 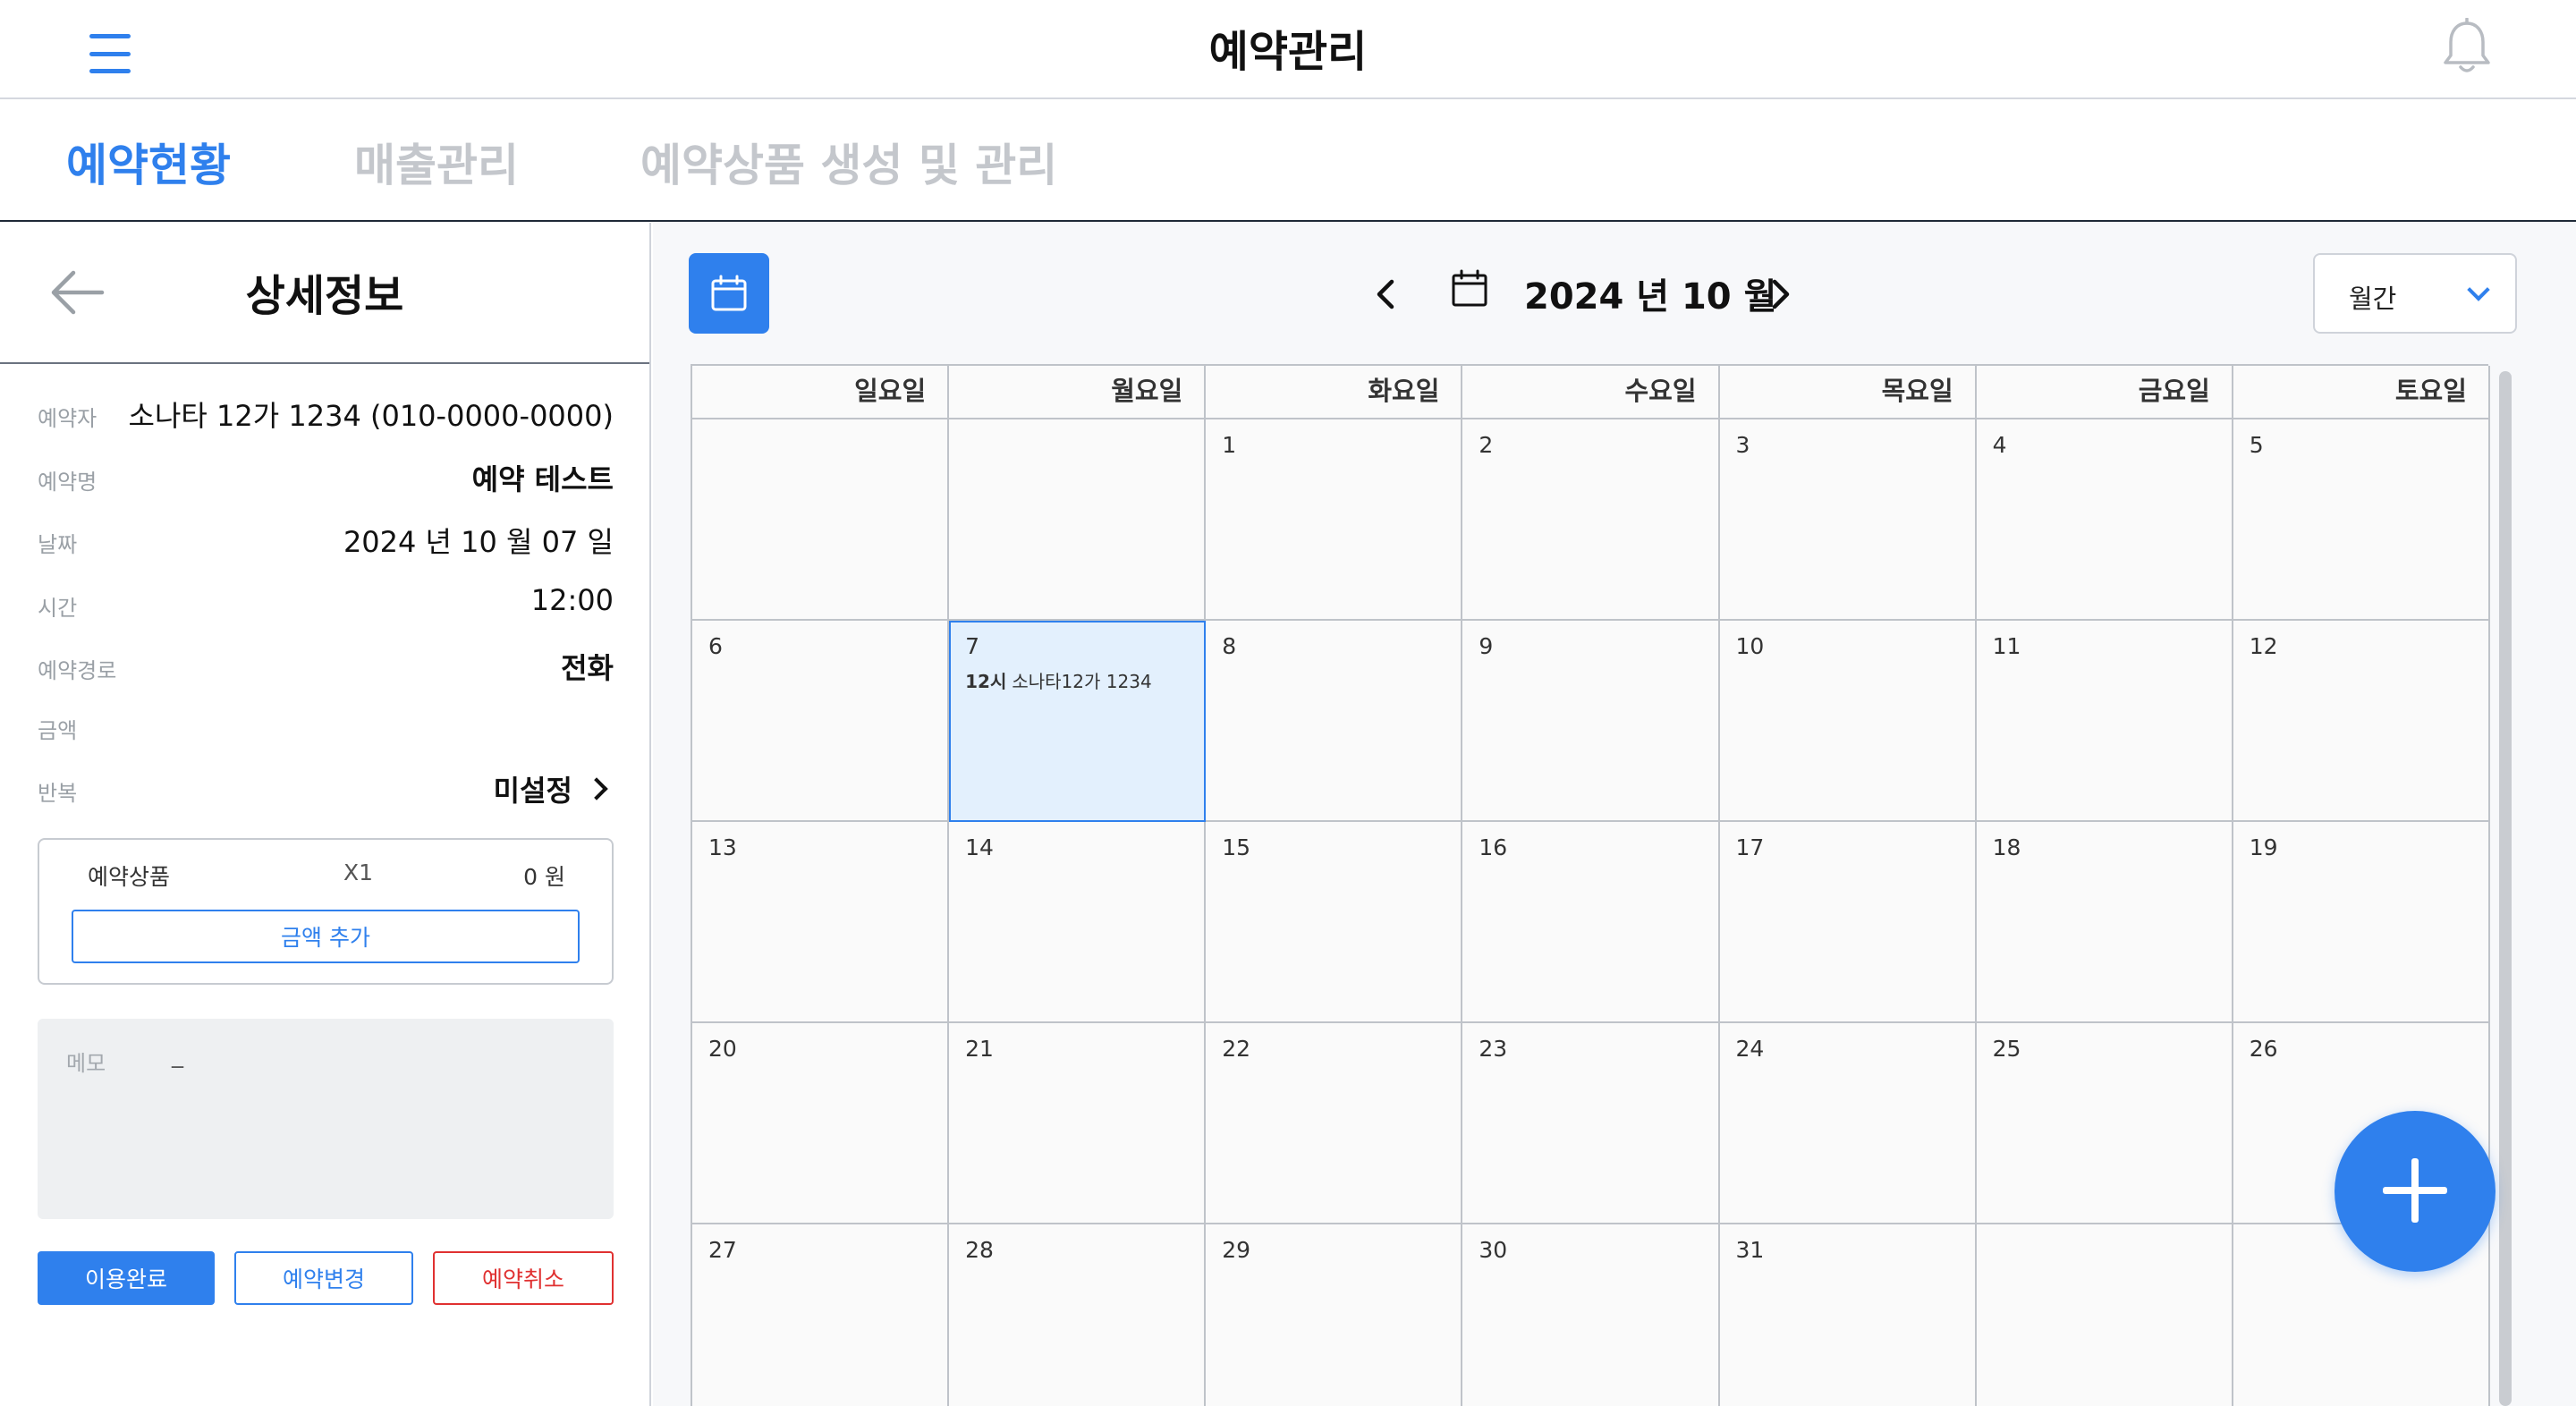 I want to click on info-row-time: 시간 12:00, so click(x=326, y=601).